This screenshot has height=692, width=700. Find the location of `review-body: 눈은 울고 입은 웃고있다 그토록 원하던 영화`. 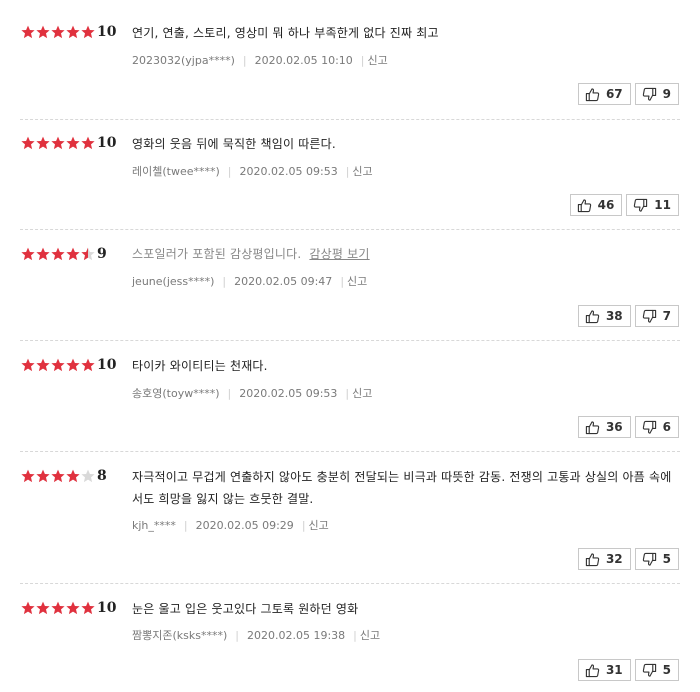

review-body: 눈은 울고 입은 웃고있다 그토록 원하던 영화 is located at coordinates (245, 609).